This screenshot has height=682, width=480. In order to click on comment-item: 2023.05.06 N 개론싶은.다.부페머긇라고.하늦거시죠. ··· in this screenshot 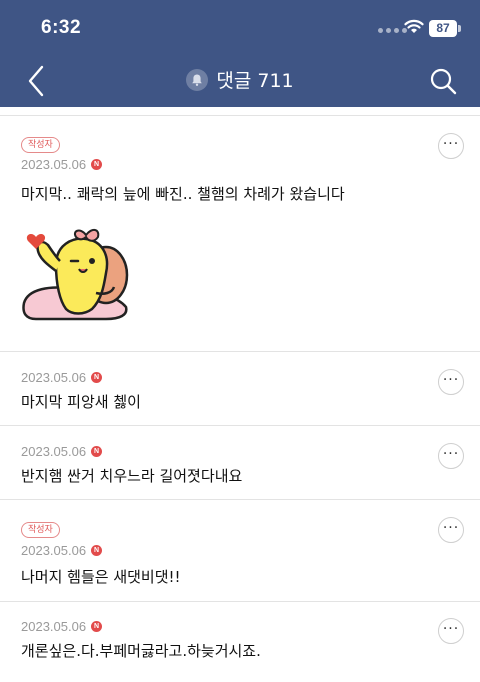, I will do `click(240, 642)`.